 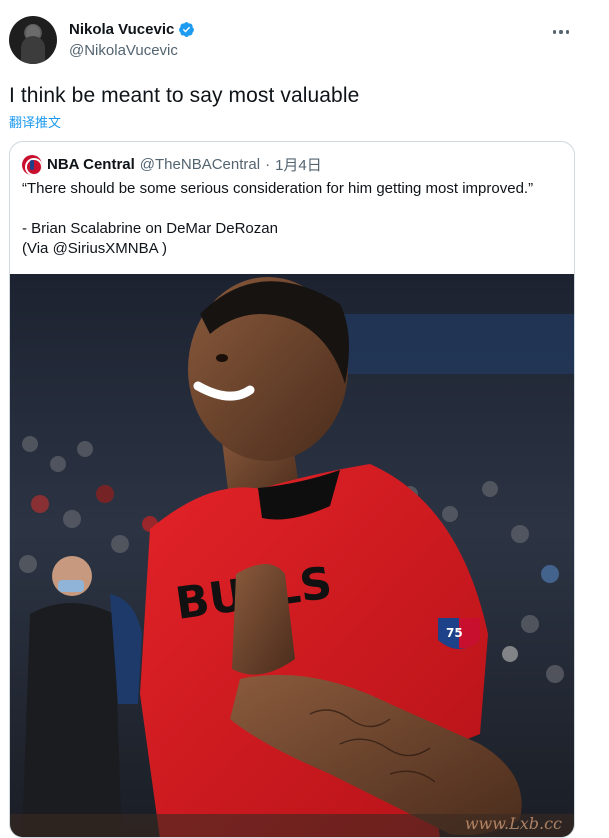 I want to click on author-display-name: Nikola Vucevic, so click(x=121, y=29).